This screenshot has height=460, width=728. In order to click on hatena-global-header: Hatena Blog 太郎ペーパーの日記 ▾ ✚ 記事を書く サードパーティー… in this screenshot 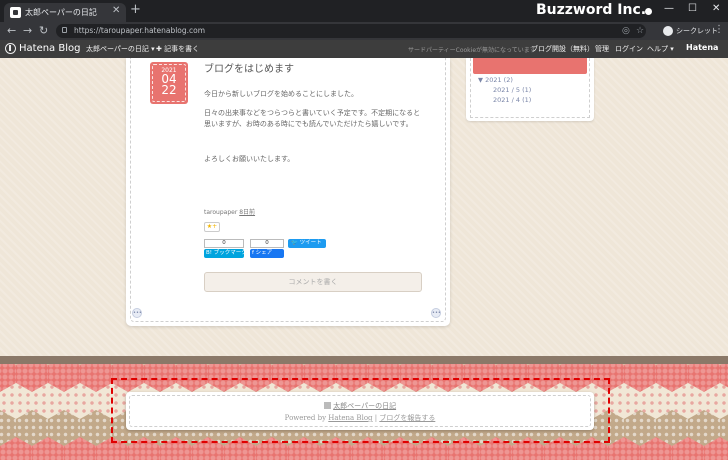, I will do `click(364, 49)`.